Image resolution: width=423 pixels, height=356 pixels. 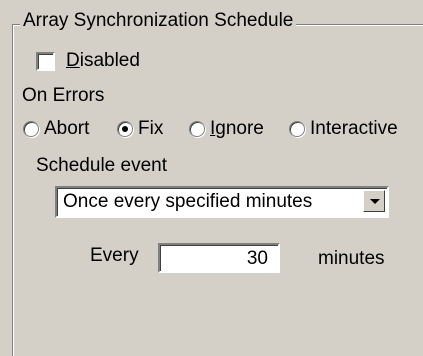 What do you see at coordinates (31, 129) in the screenshot?
I see `radio-abort` at bounding box center [31, 129].